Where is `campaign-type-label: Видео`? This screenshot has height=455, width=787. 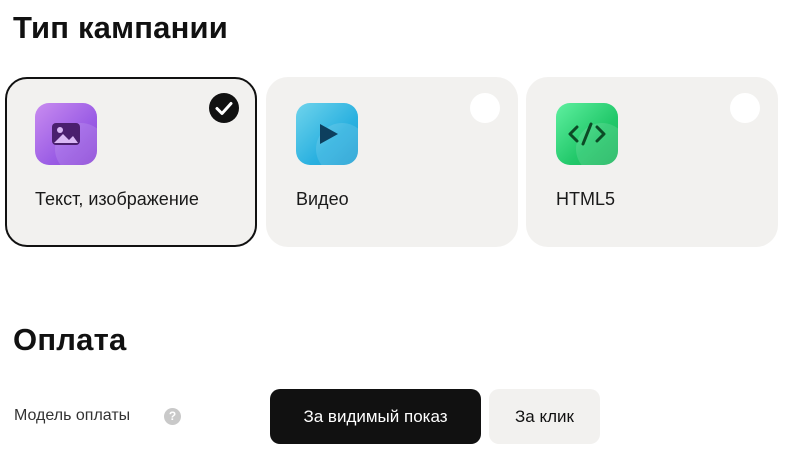 campaign-type-label: Видео is located at coordinates (322, 199).